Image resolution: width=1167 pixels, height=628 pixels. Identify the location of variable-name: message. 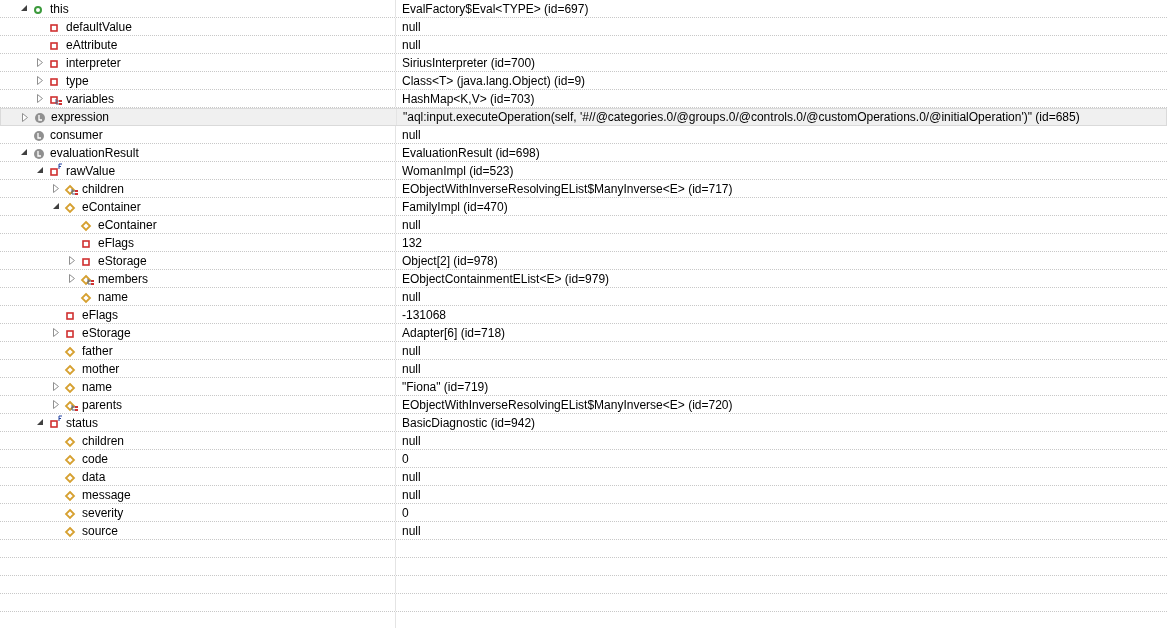
(106, 494).